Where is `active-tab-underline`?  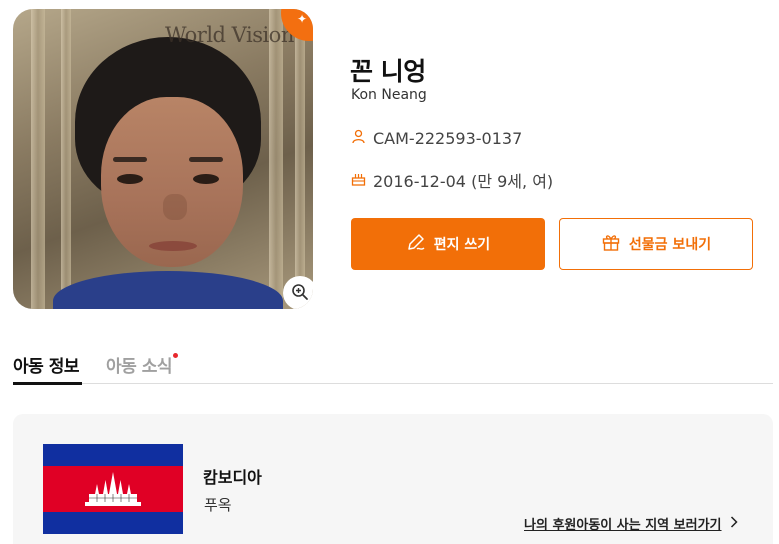 active-tab-underline is located at coordinates (47, 383).